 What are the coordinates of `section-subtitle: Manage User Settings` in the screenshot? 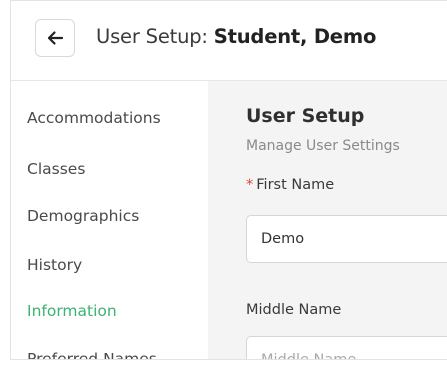 It's located at (323, 146).